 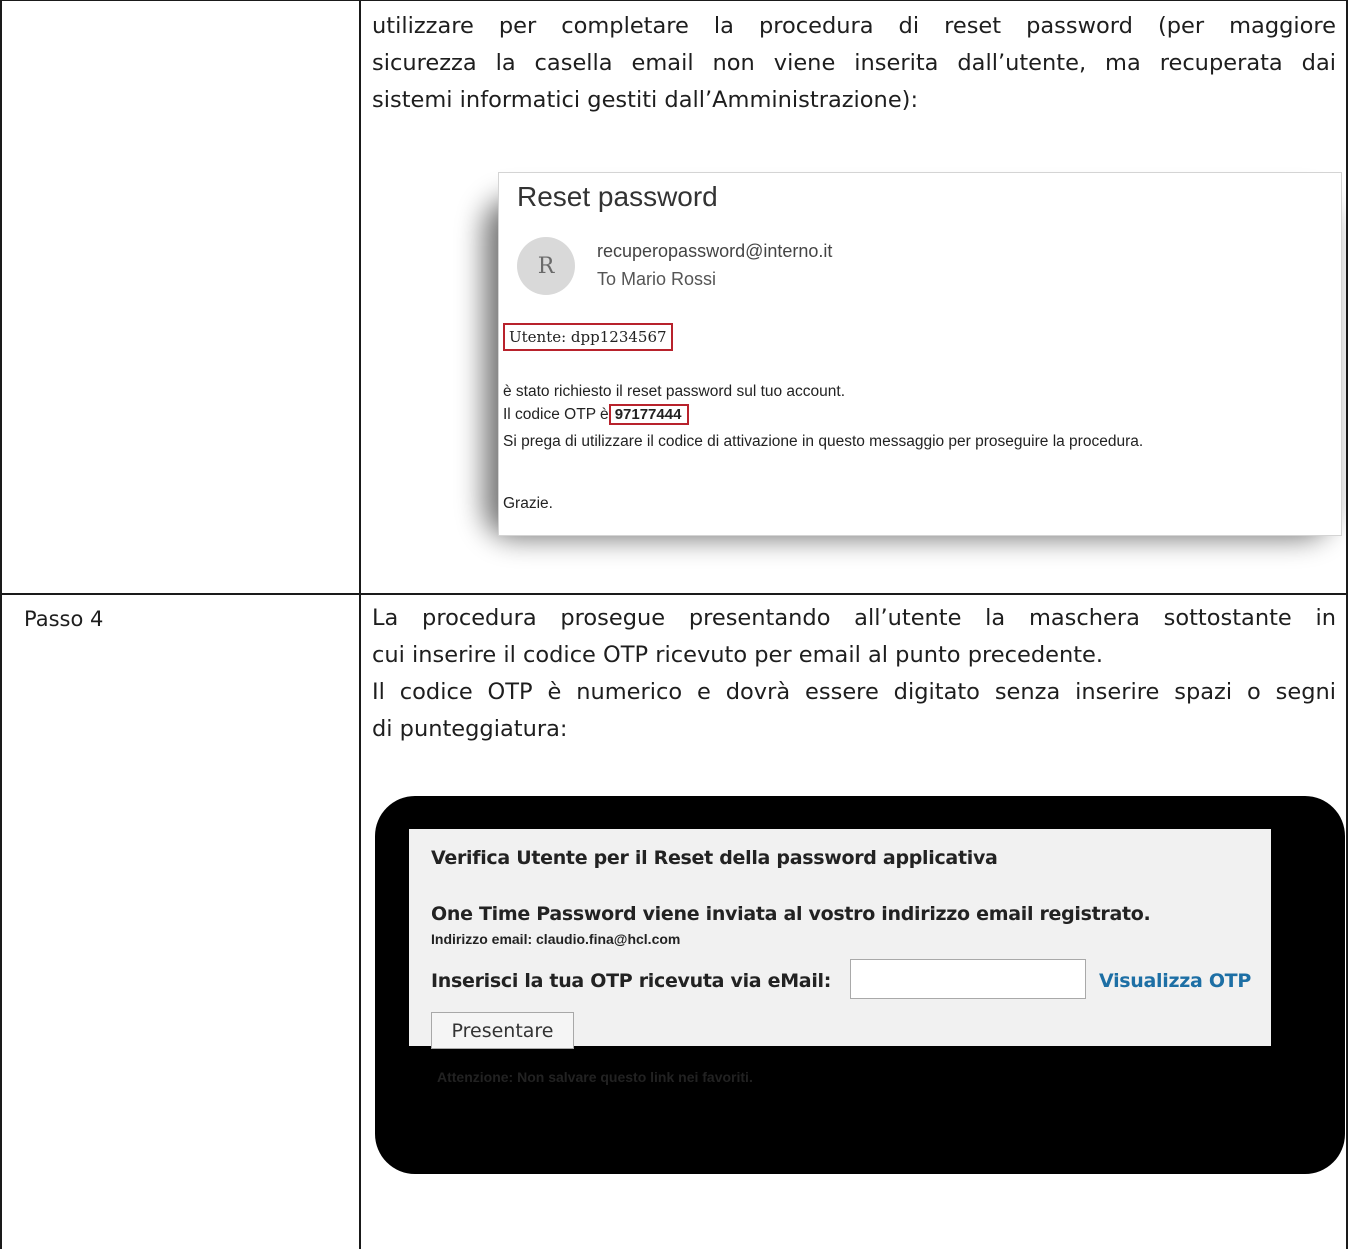 I want to click on table-border-left, so click(x=1, y=624).